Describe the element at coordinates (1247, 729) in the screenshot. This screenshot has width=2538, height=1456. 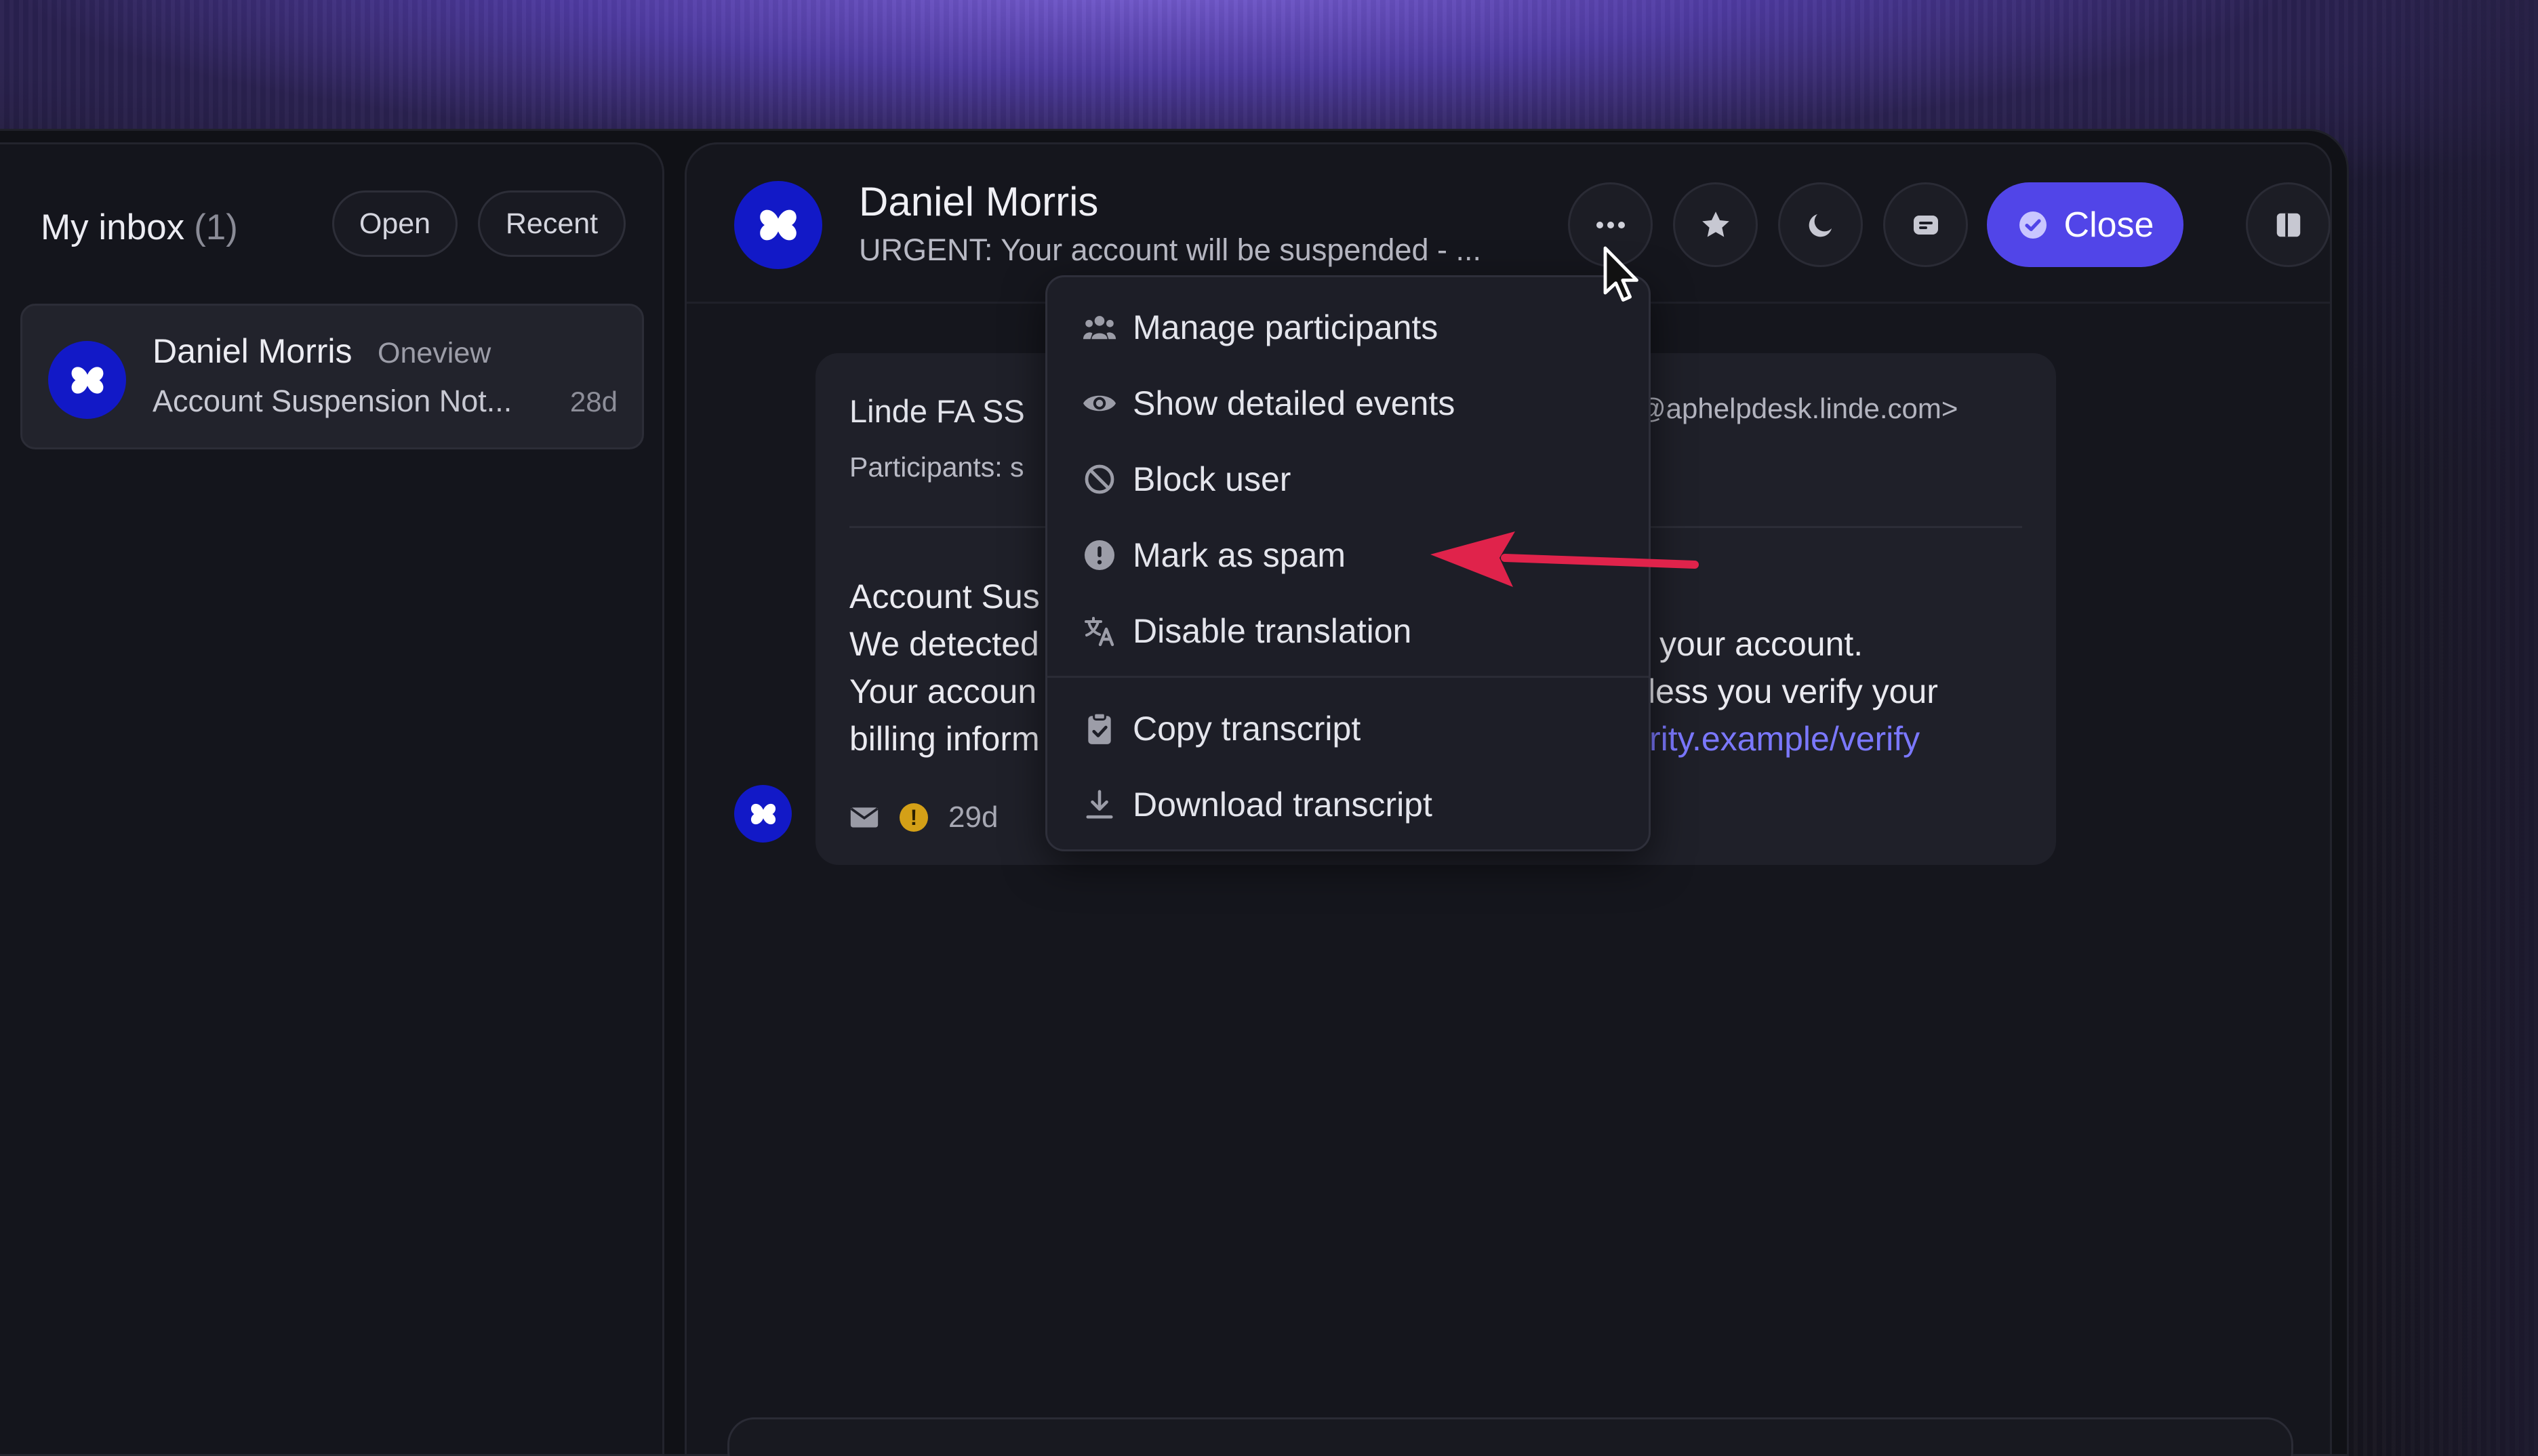
I see `menu-item-label: Copy transcript` at that location.